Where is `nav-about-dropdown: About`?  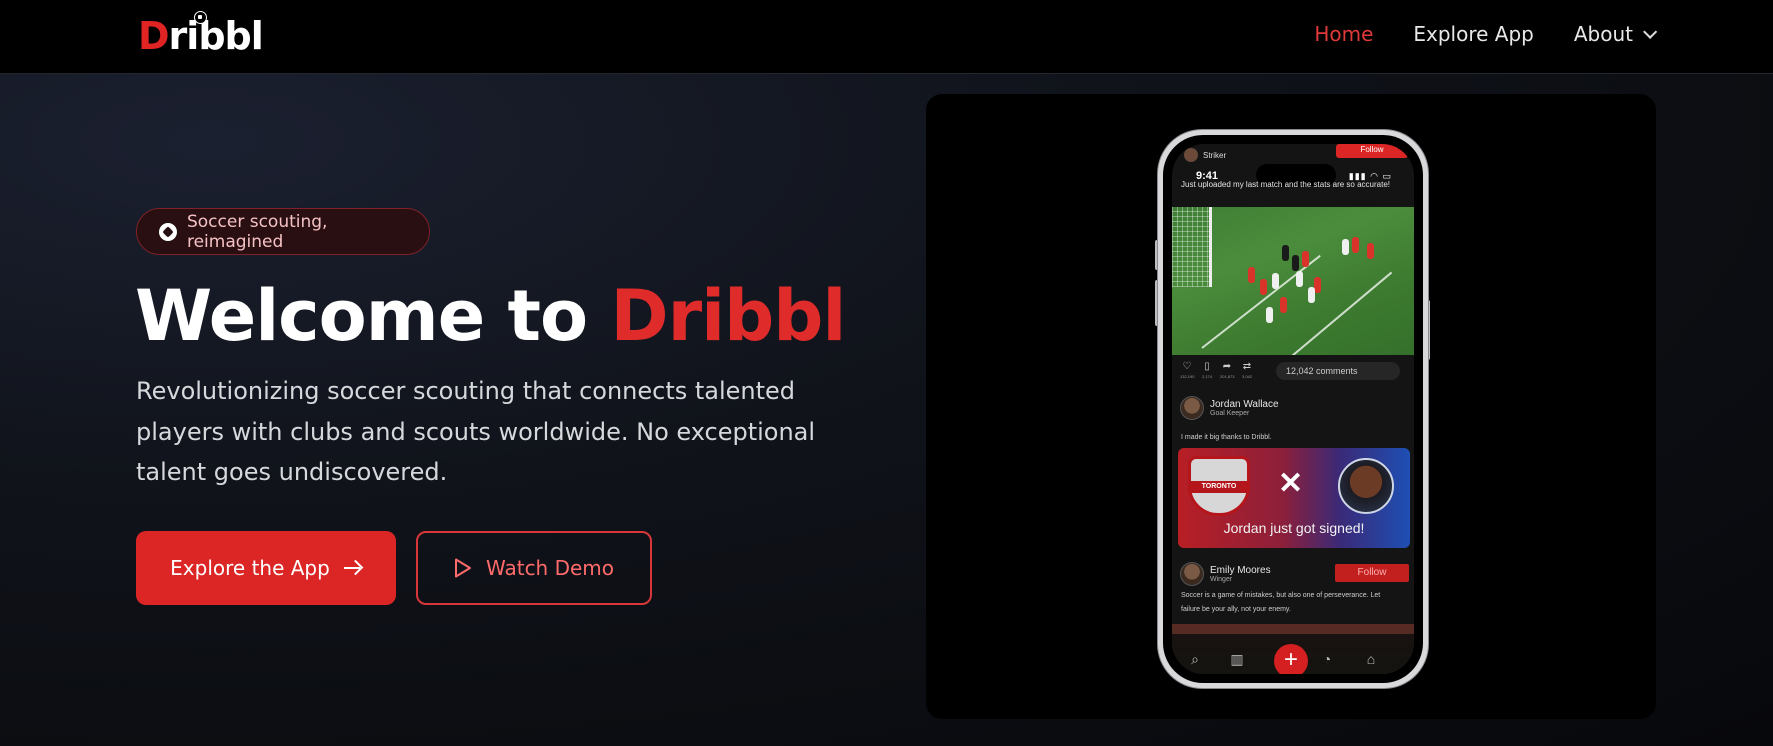
nav-about-dropdown: About is located at coordinates (1616, 34).